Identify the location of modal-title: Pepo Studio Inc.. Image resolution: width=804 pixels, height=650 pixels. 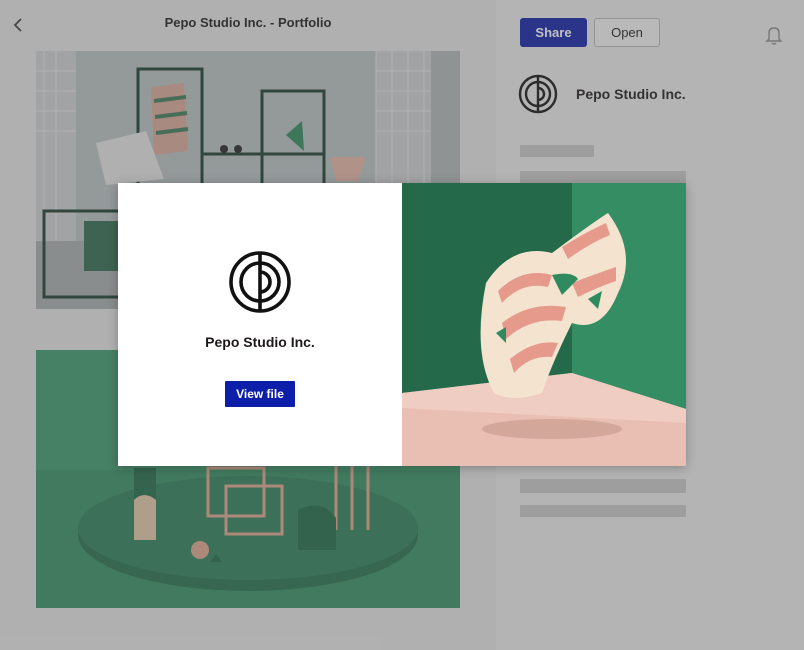
(260, 342).